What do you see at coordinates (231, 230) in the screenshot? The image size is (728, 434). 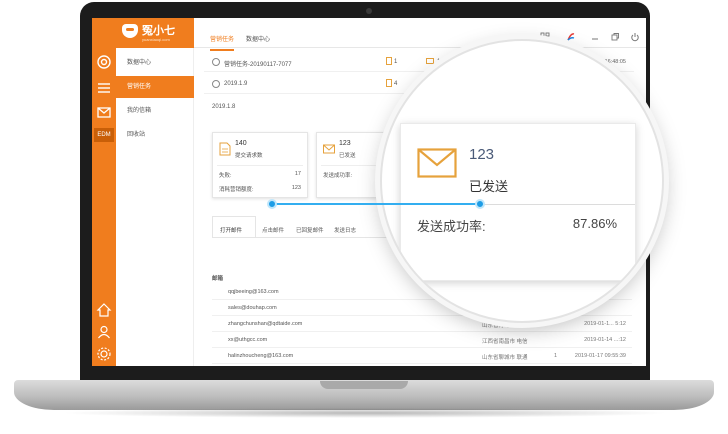 I see `subtab-opened-mail: 打开邮件` at bounding box center [231, 230].